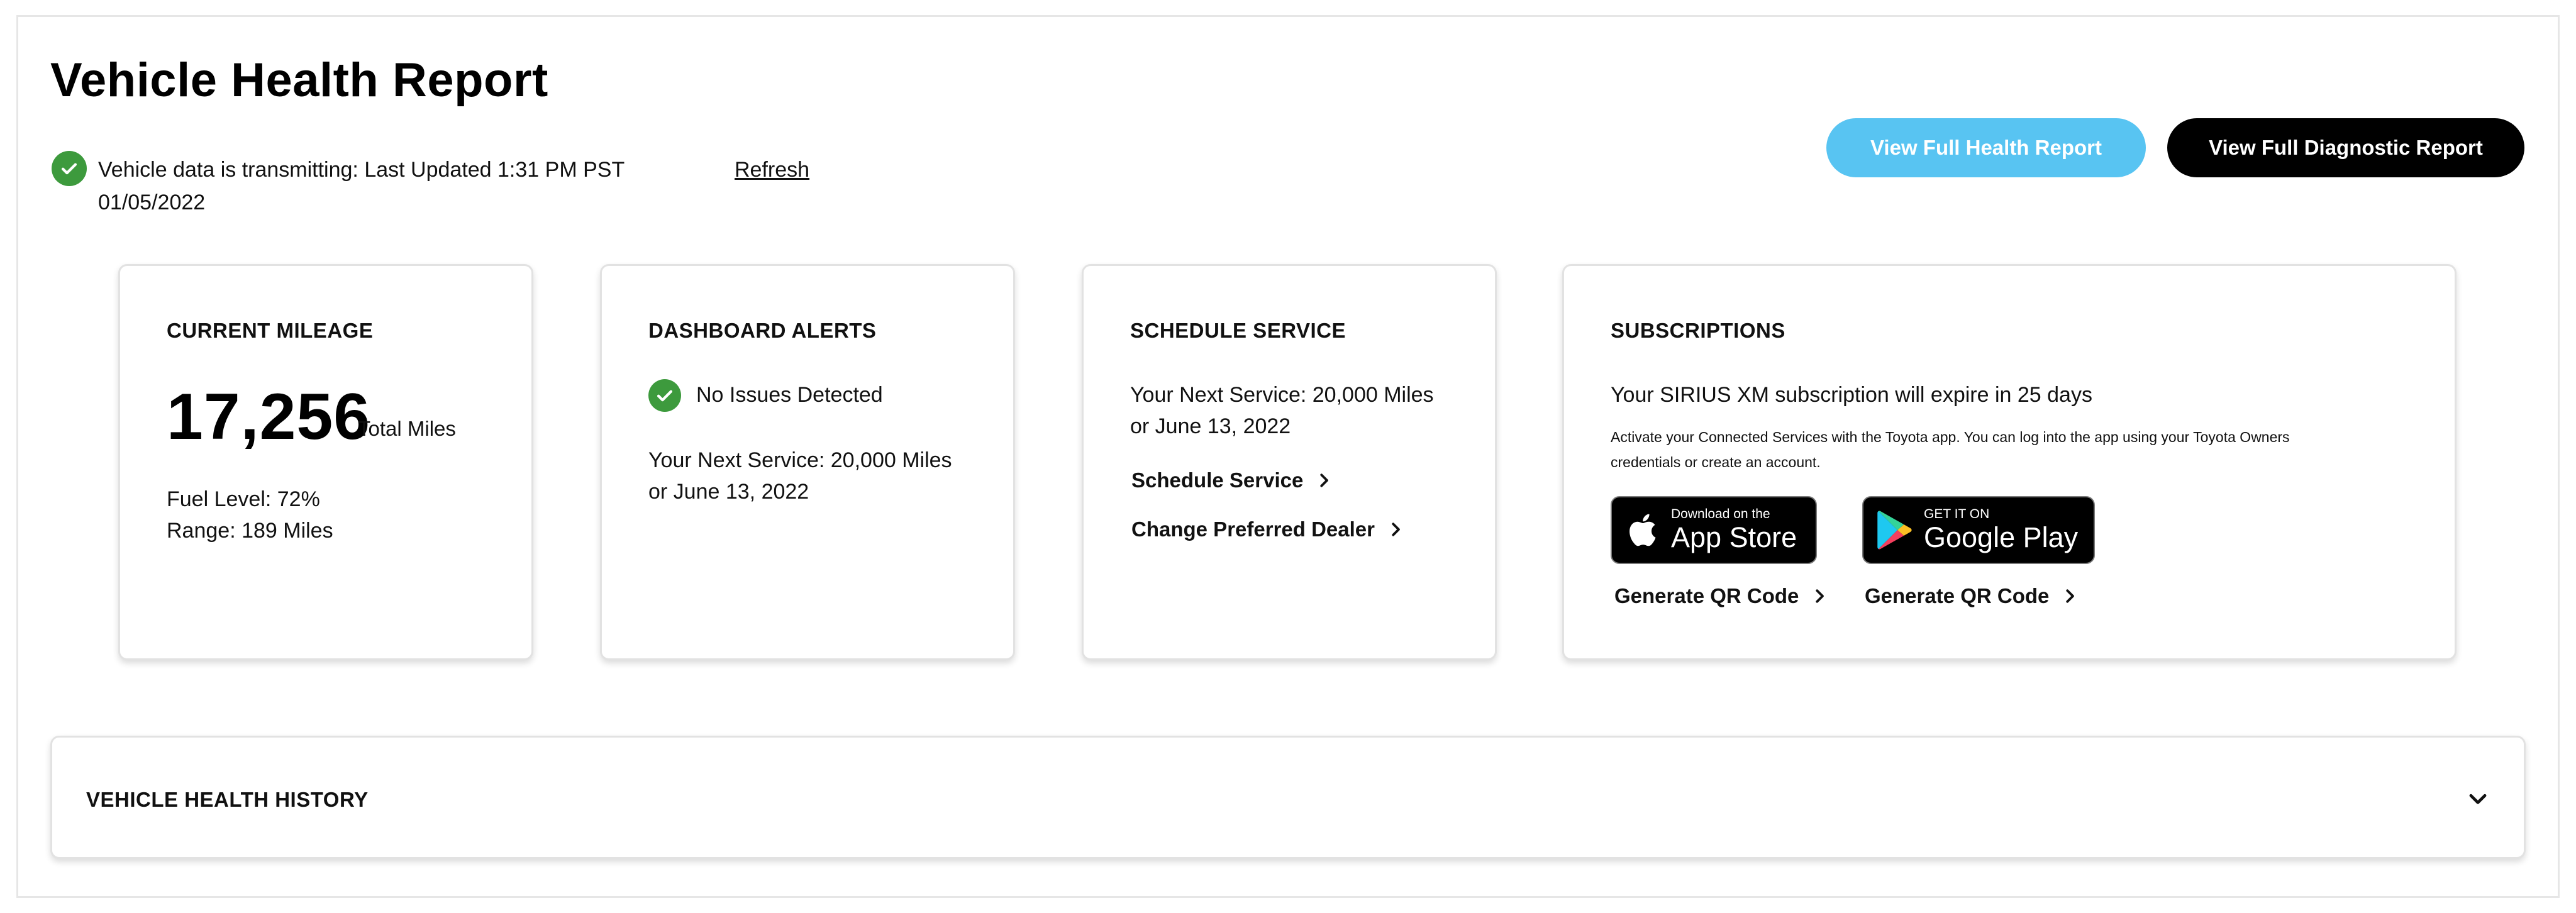 The width and height of the screenshot is (2576, 913). I want to click on chevron-down-icon, so click(2478, 799).